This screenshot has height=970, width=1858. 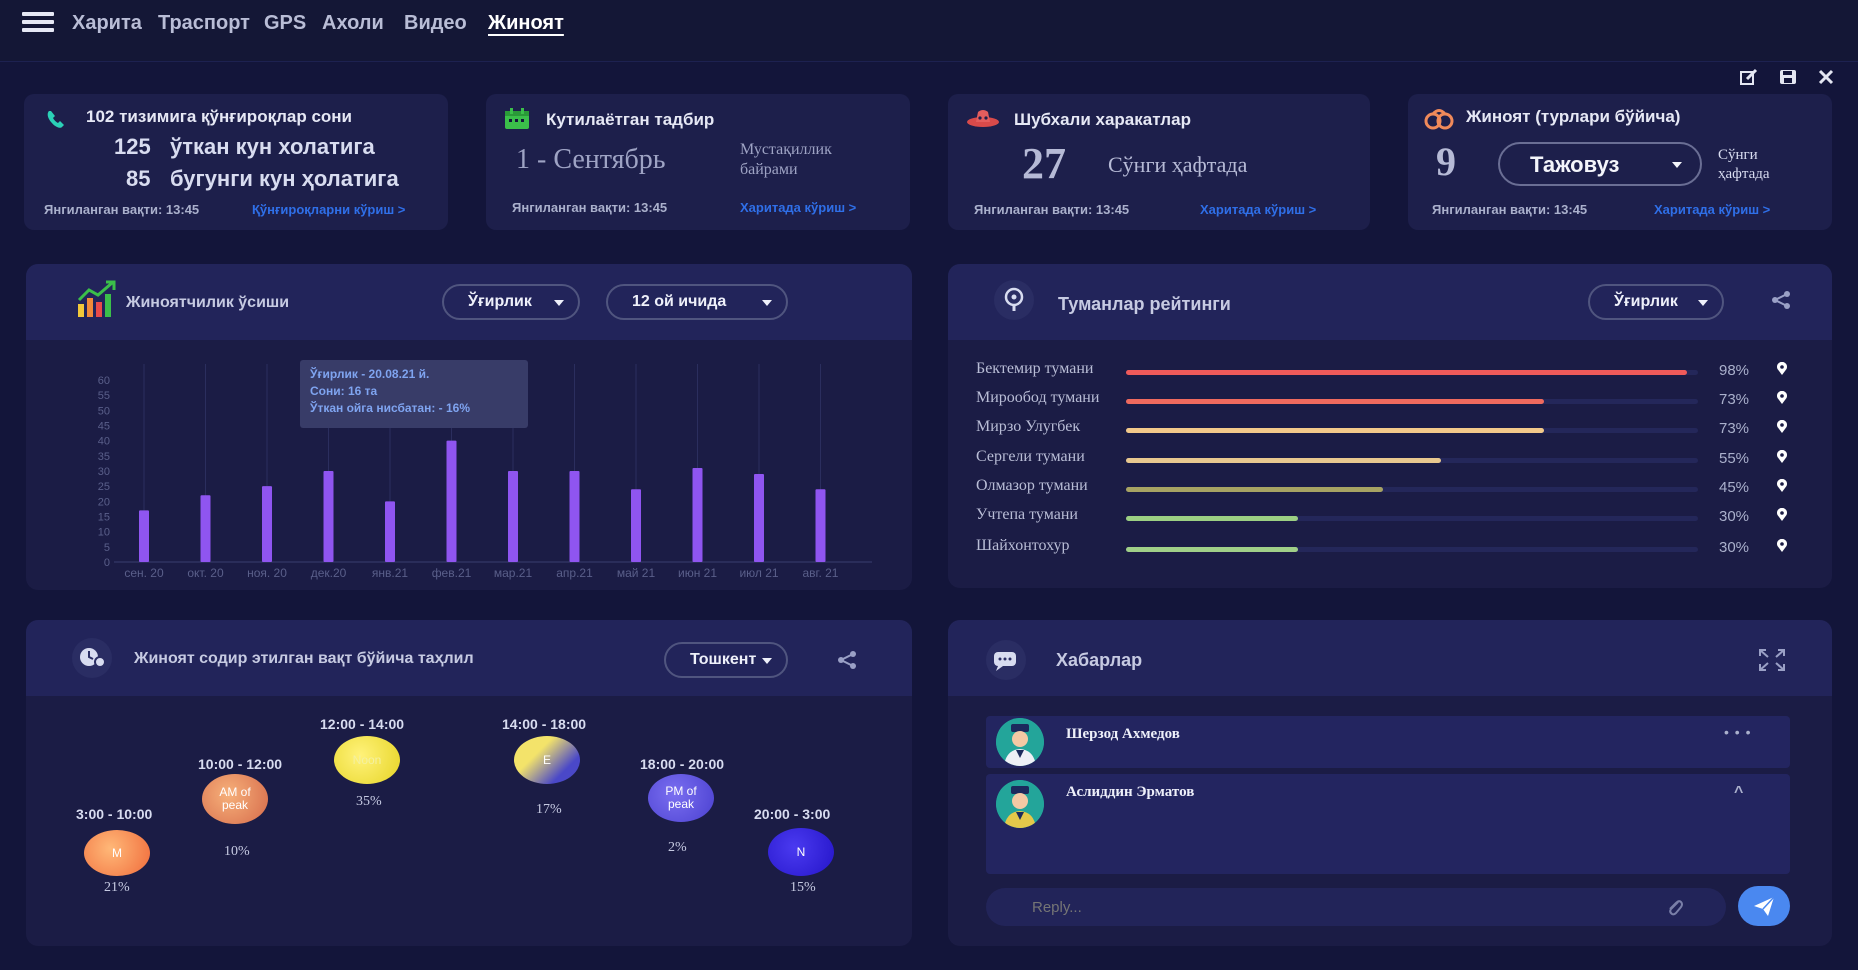 I want to click on message-sender-name: Шерзод Ахмедов, so click(x=1123, y=734).